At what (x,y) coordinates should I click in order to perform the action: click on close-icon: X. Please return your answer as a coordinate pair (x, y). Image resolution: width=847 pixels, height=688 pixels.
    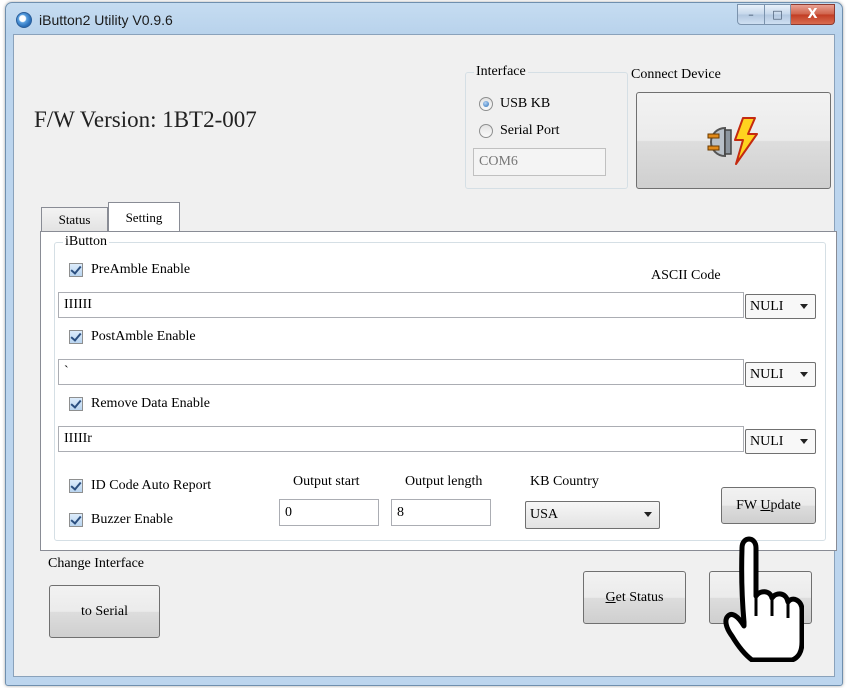
    Looking at the image, I should click on (812, 14).